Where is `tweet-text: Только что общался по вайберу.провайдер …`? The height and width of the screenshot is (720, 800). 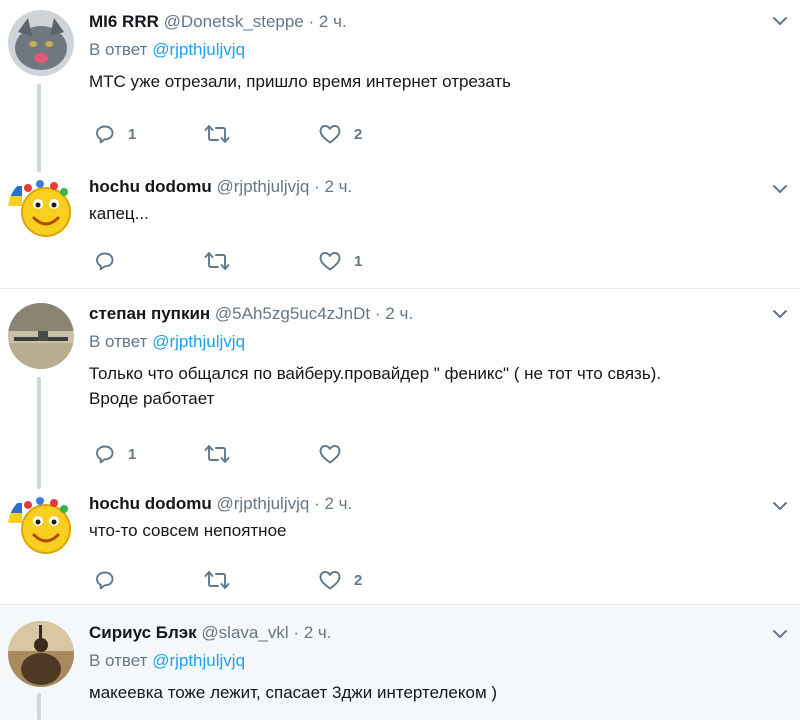 tweet-text: Только что общался по вайберу.провайдер … is located at coordinates (375, 386).